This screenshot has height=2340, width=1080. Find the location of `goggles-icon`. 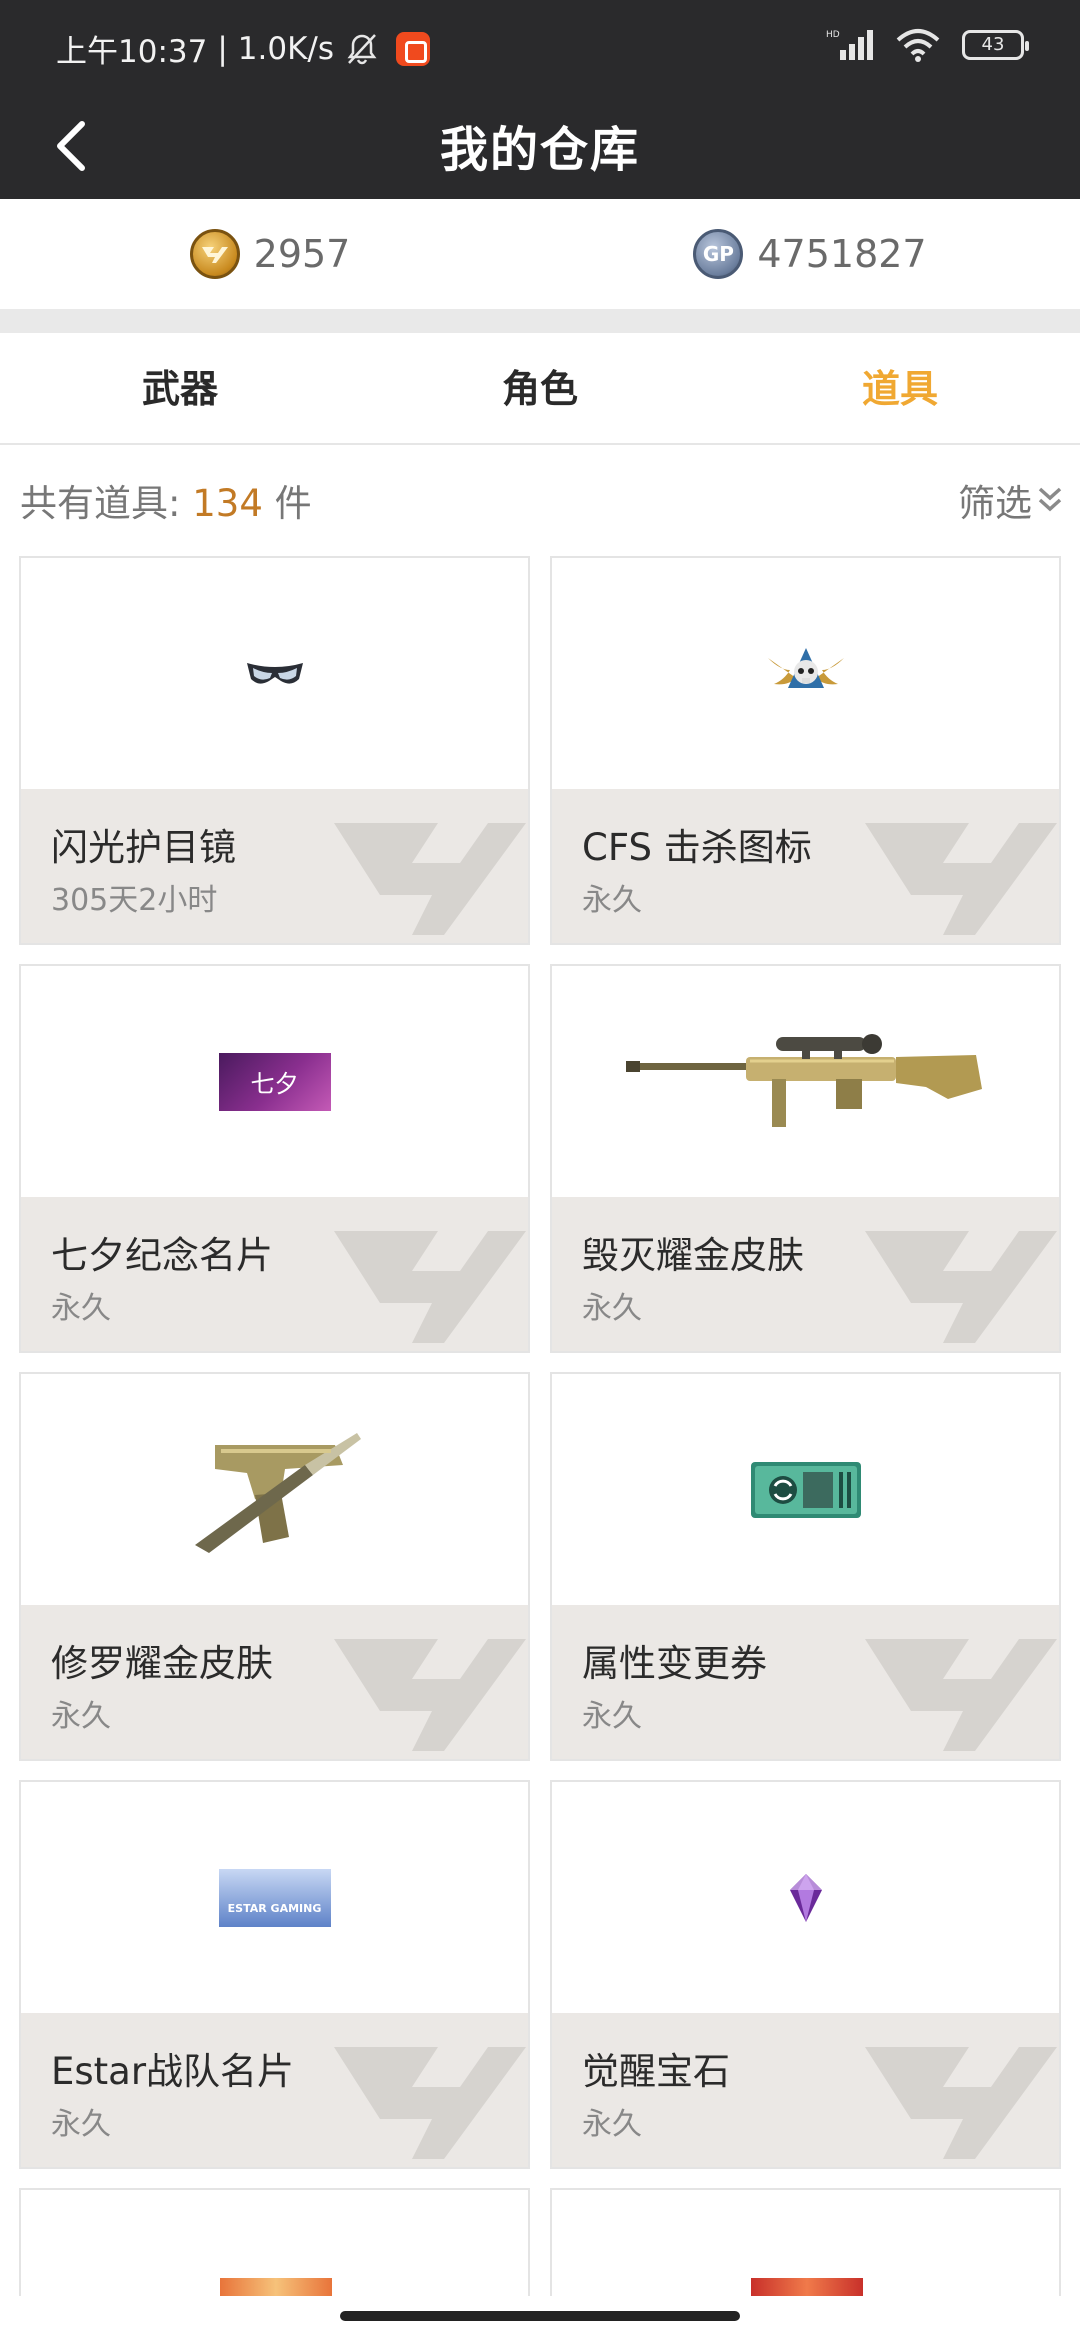

goggles-icon is located at coordinates (274, 673).